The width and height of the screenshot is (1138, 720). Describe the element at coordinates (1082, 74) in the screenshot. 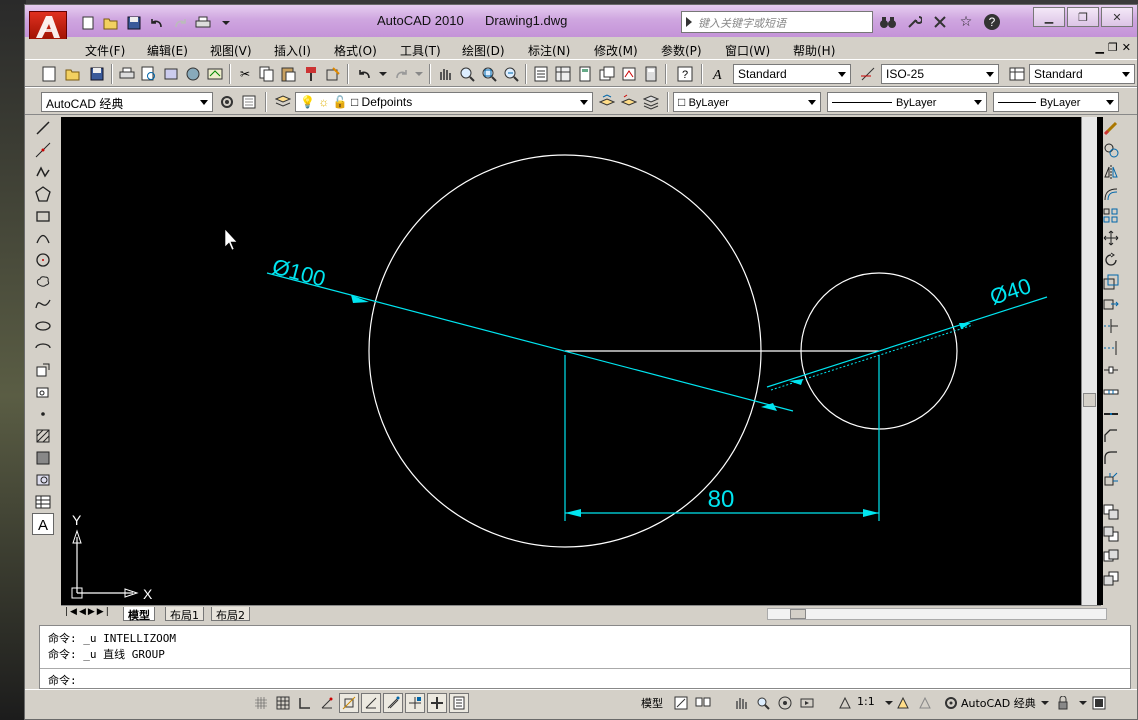

I see `table-style-select: Standard` at that location.